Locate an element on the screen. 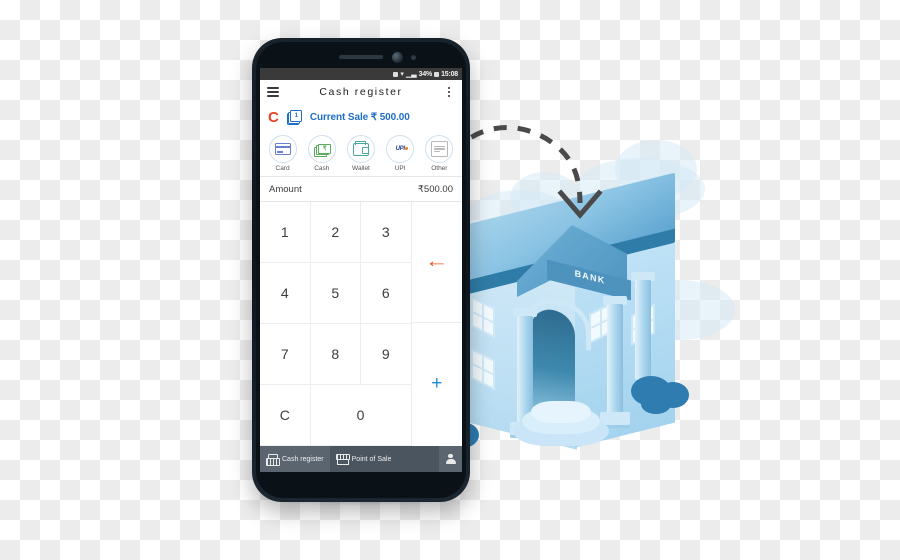 The width and height of the screenshot is (900, 560). app-bar: Cash register is located at coordinates (361, 92).